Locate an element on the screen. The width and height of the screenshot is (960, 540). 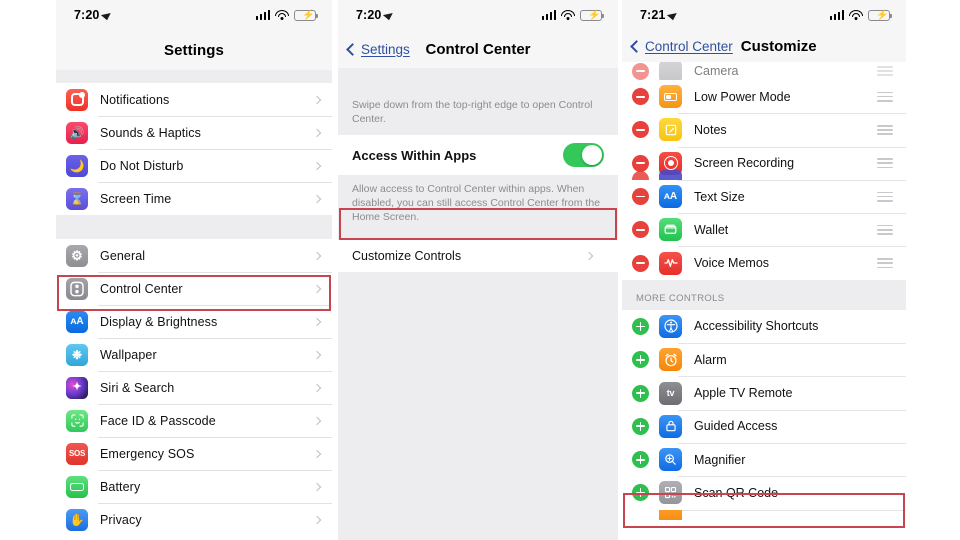
list-item-scan-qr-code: Scan QR Code is located at coordinates (764, 493).